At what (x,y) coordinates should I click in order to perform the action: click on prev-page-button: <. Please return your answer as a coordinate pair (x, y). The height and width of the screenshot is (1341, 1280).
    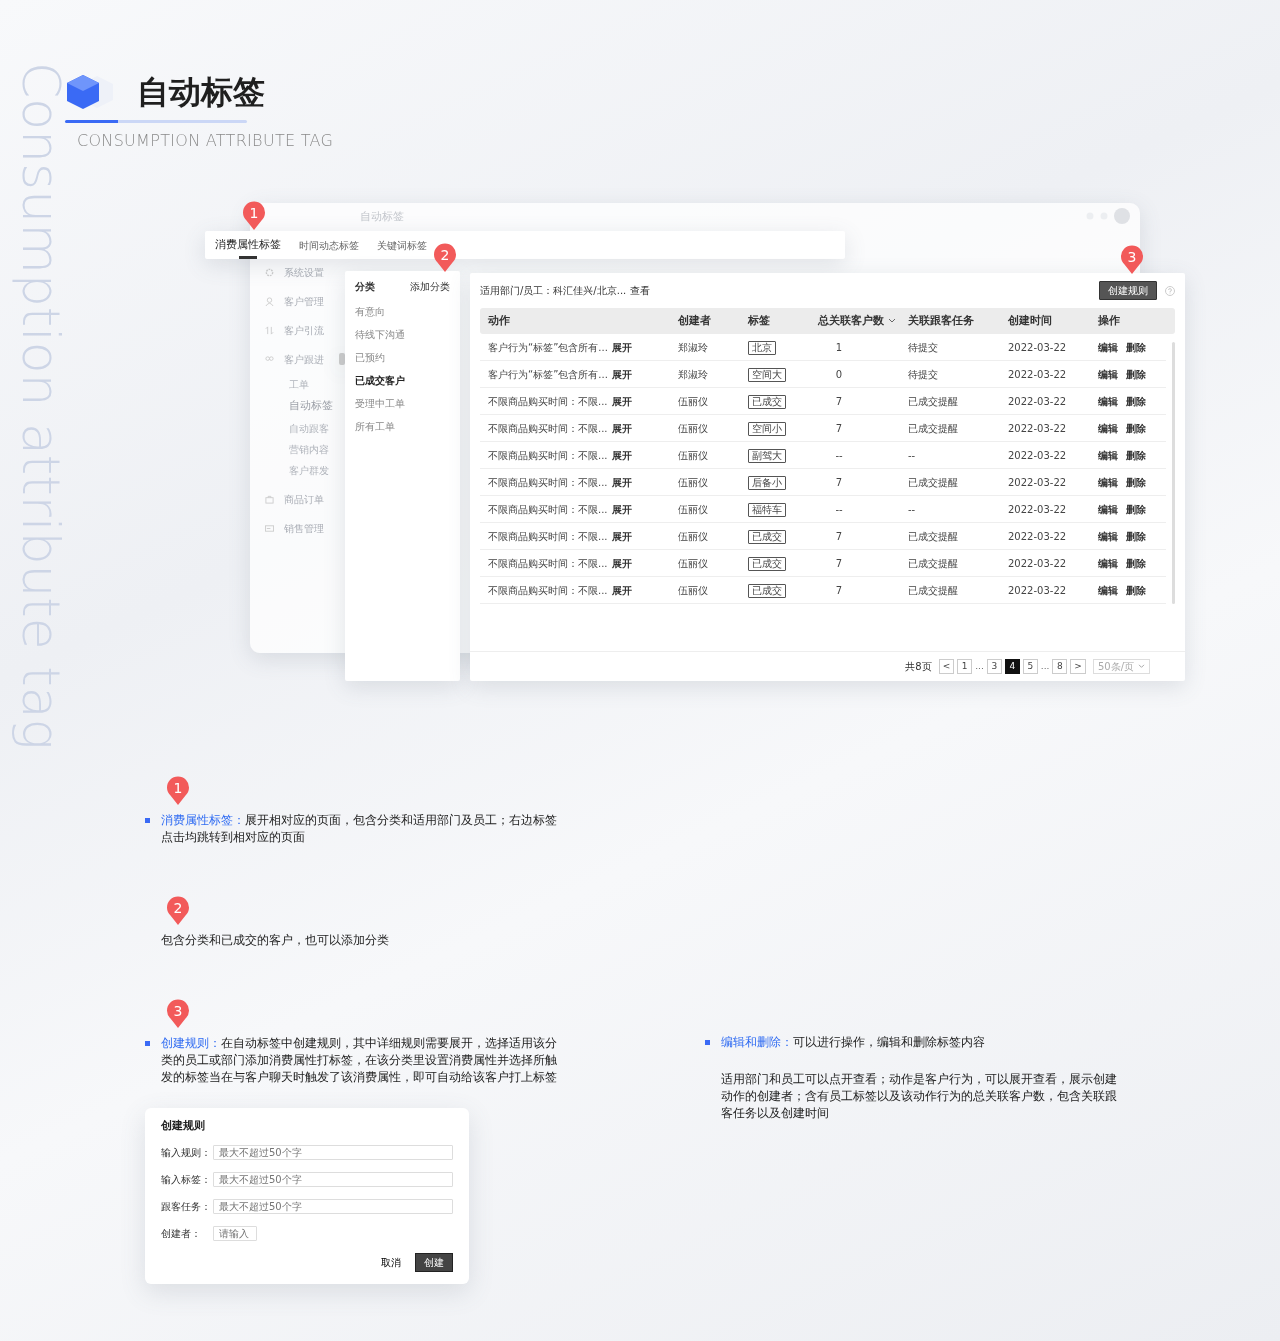
    Looking at the image, I should click on (946, 666).